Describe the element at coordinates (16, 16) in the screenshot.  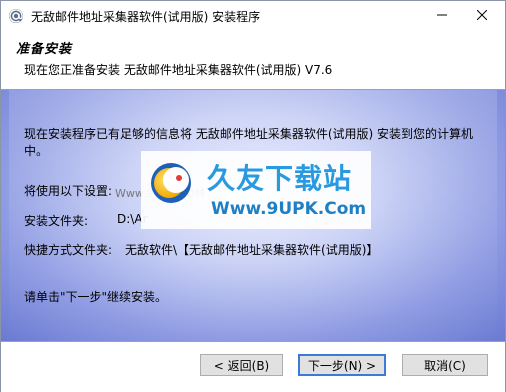
I see `mail-at-icon` at that location.